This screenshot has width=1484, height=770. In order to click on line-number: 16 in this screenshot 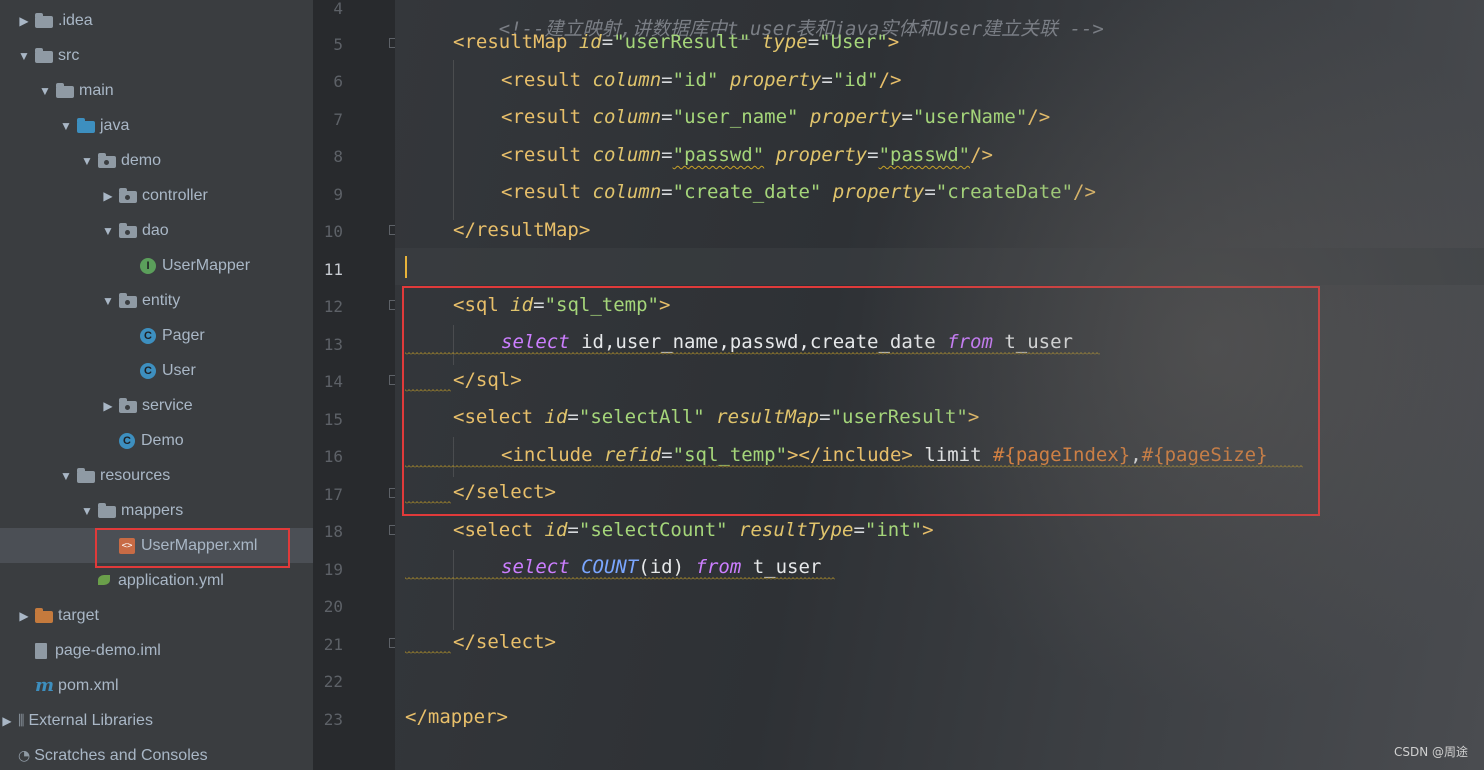, I will do `click(333, 456)`.